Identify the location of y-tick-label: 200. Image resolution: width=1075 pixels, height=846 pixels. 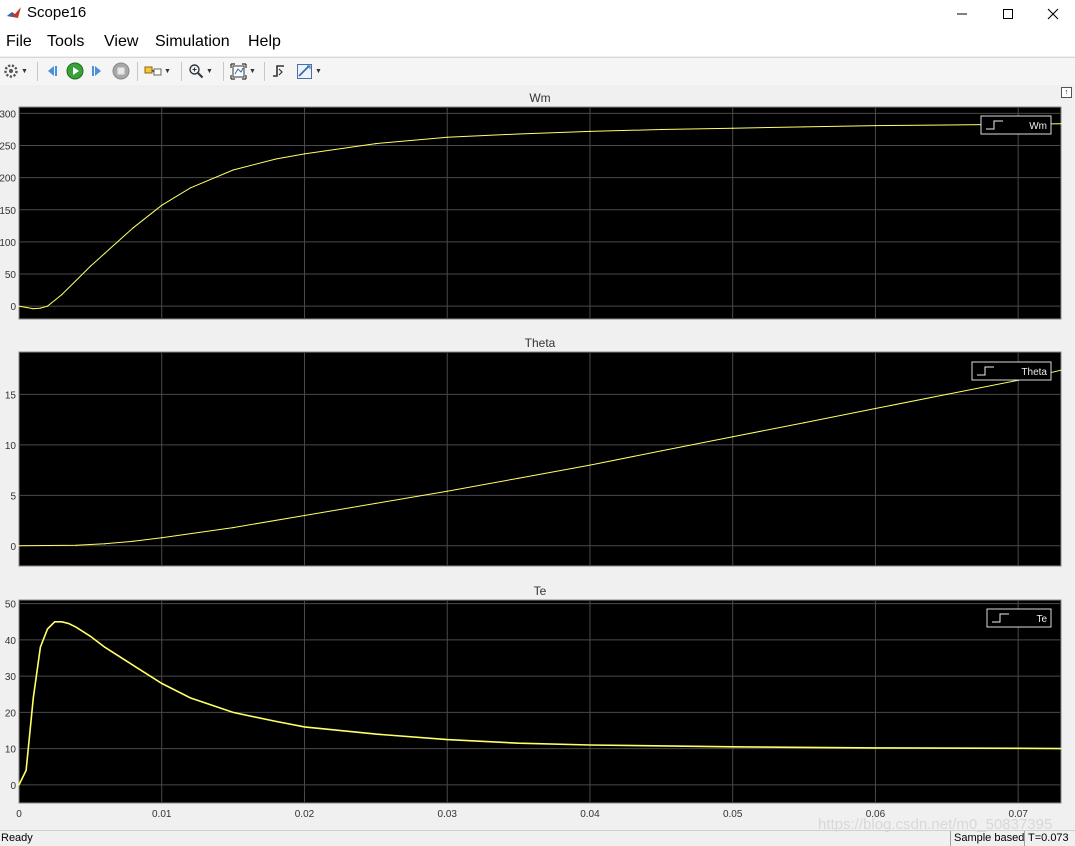
(8, 179).